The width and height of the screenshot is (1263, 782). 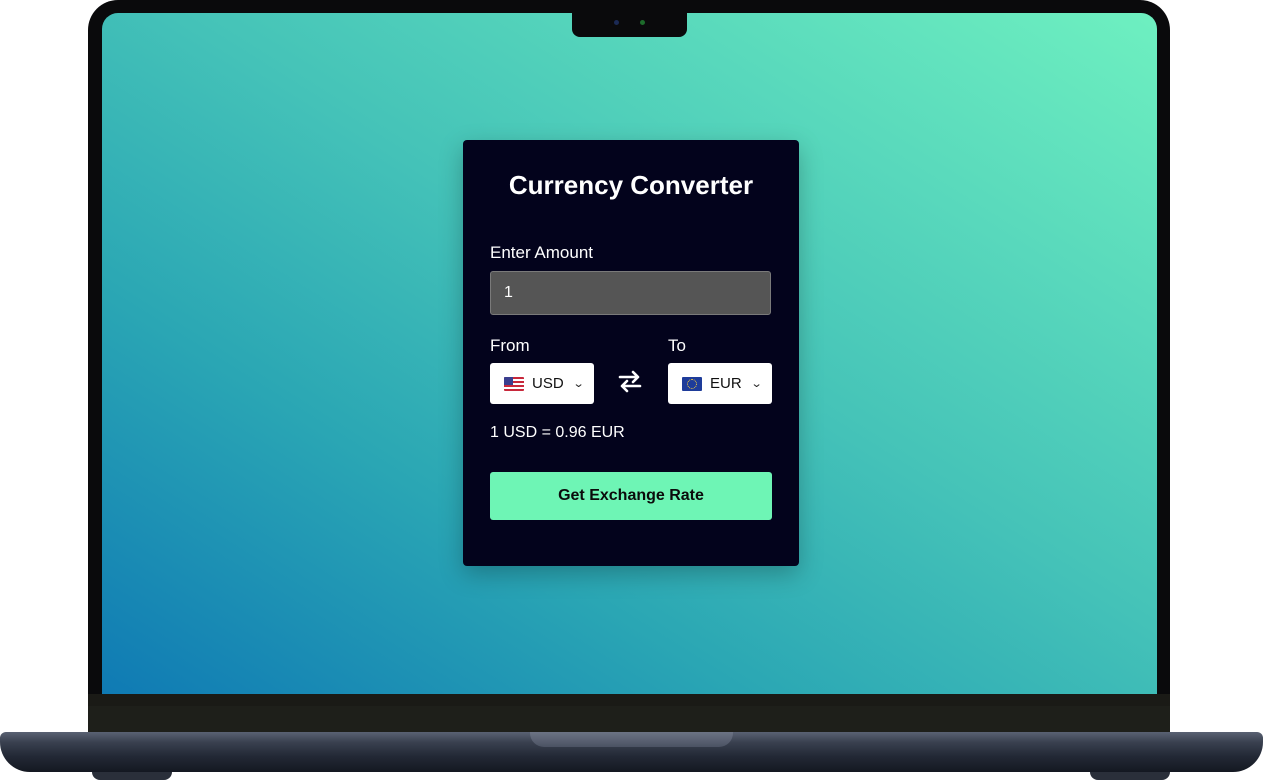 I want to click on laptop-foot-right, so click(x=1130, y=776).